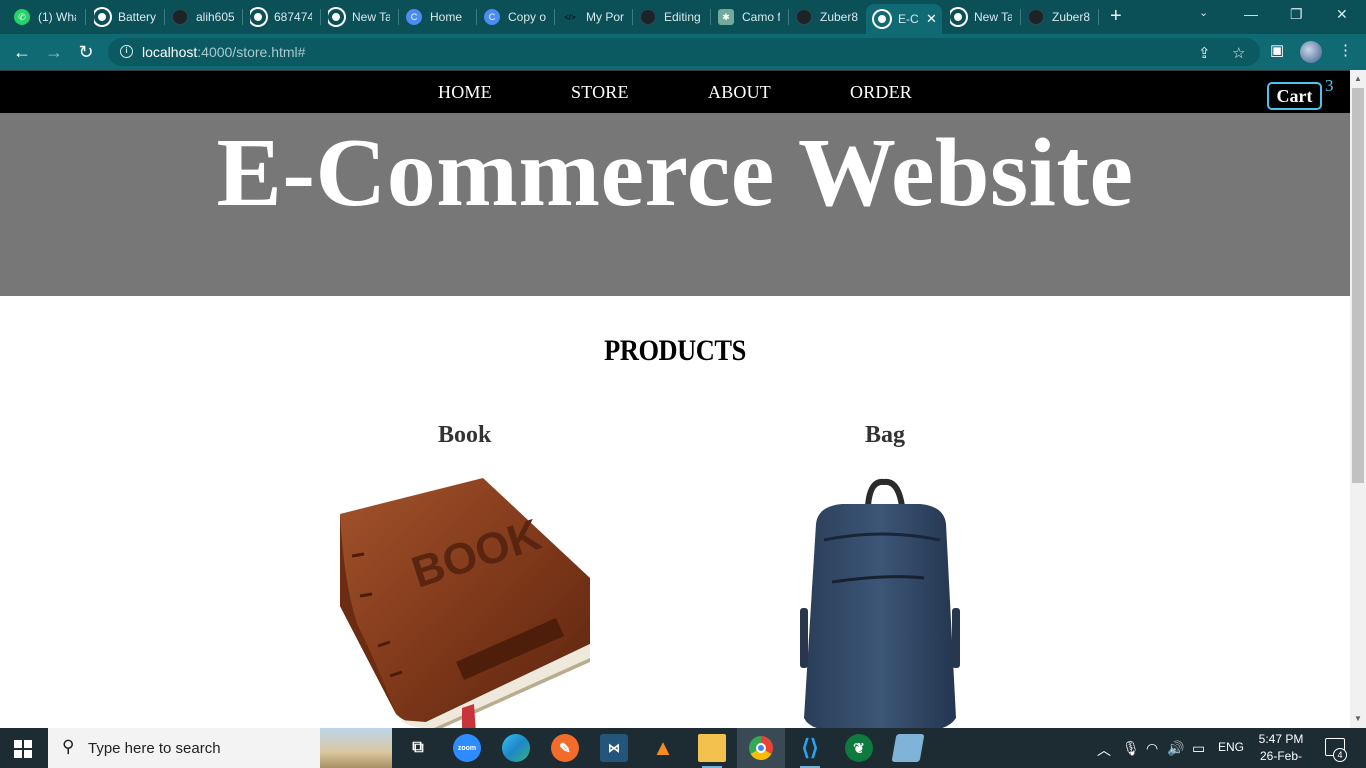 The width and height of the screenshot is (1366, 768). Describe the element at coordinates (465, 92) in the screenshot. I see `nav-link-home: HOME` at that location.